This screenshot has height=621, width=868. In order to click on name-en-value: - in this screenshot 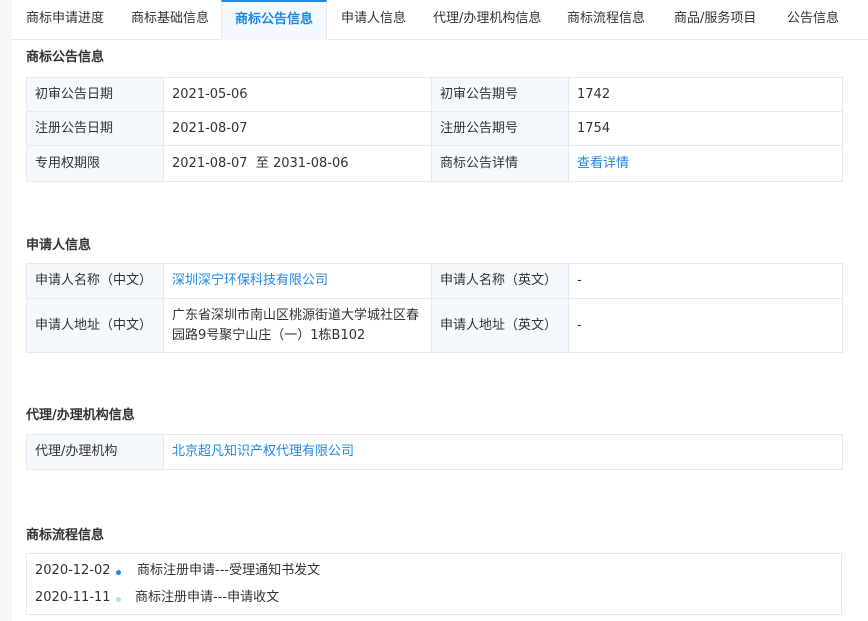, I will do `click(705, 281)`.